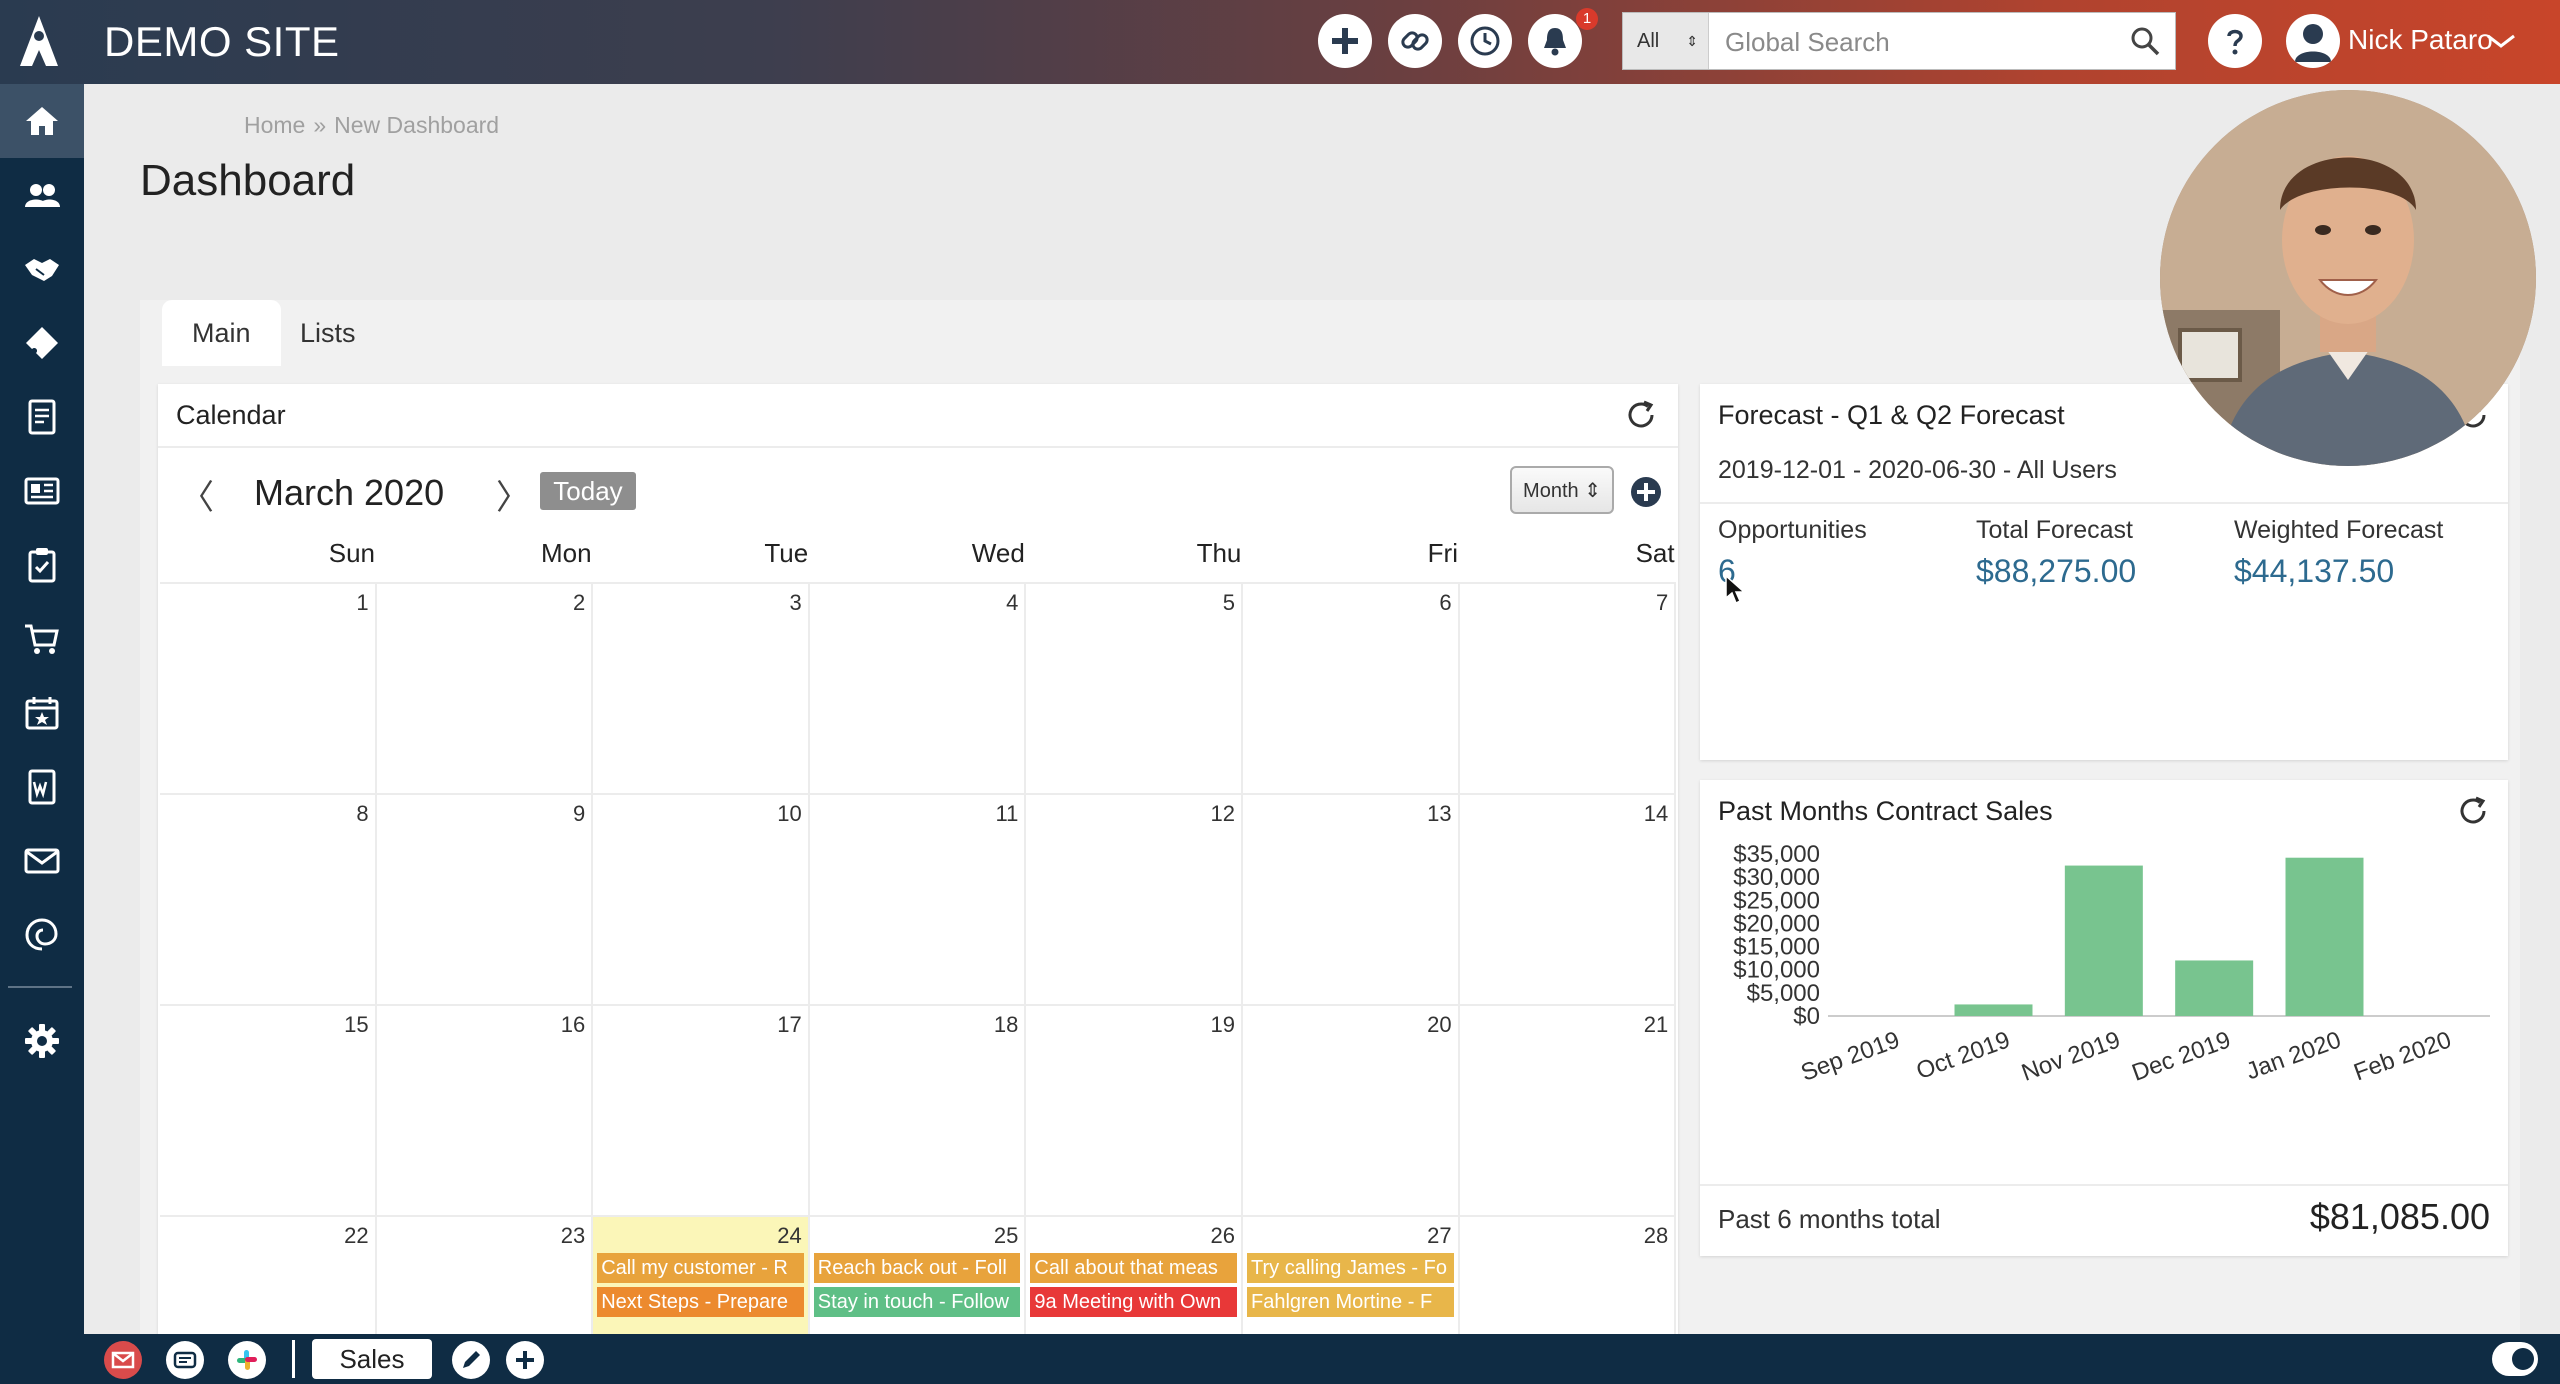 The width and height of the screenshot is (2560, 1384). I want to click on sidebar-item-campaigns, so click(42, 491).